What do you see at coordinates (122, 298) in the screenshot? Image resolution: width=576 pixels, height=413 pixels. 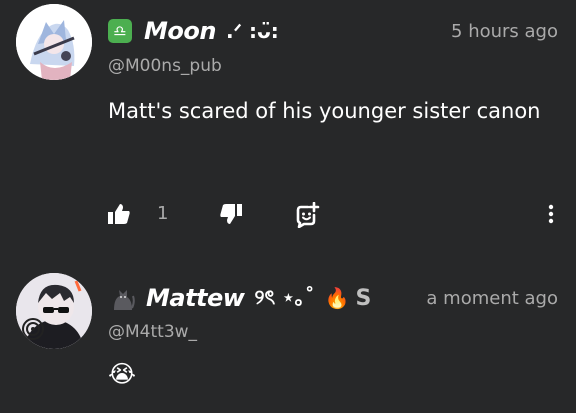 I see `black-cat-icon` at bounding box center [122, 298].